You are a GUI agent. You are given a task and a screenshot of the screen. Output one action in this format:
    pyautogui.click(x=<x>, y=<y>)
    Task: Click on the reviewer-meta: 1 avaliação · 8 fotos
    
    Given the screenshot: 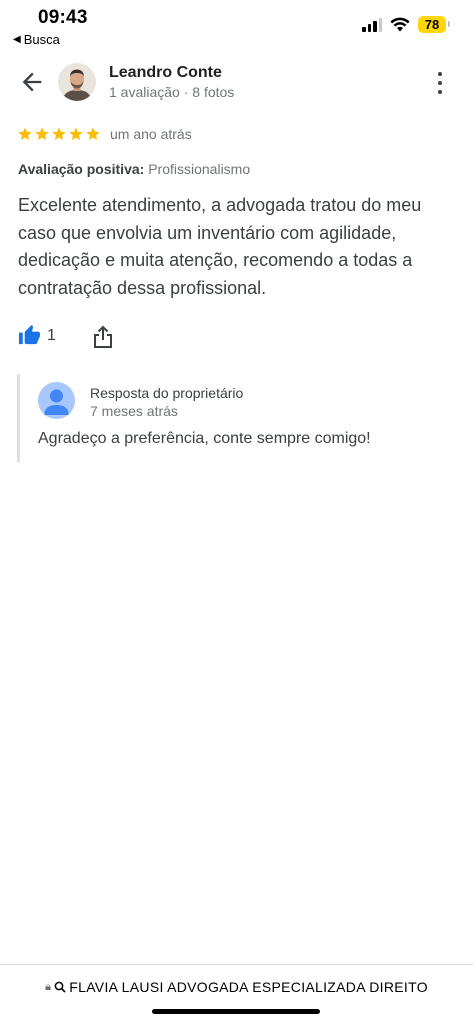 What is the action you would take?
    pyautogui.click(x=172, y=92)
    